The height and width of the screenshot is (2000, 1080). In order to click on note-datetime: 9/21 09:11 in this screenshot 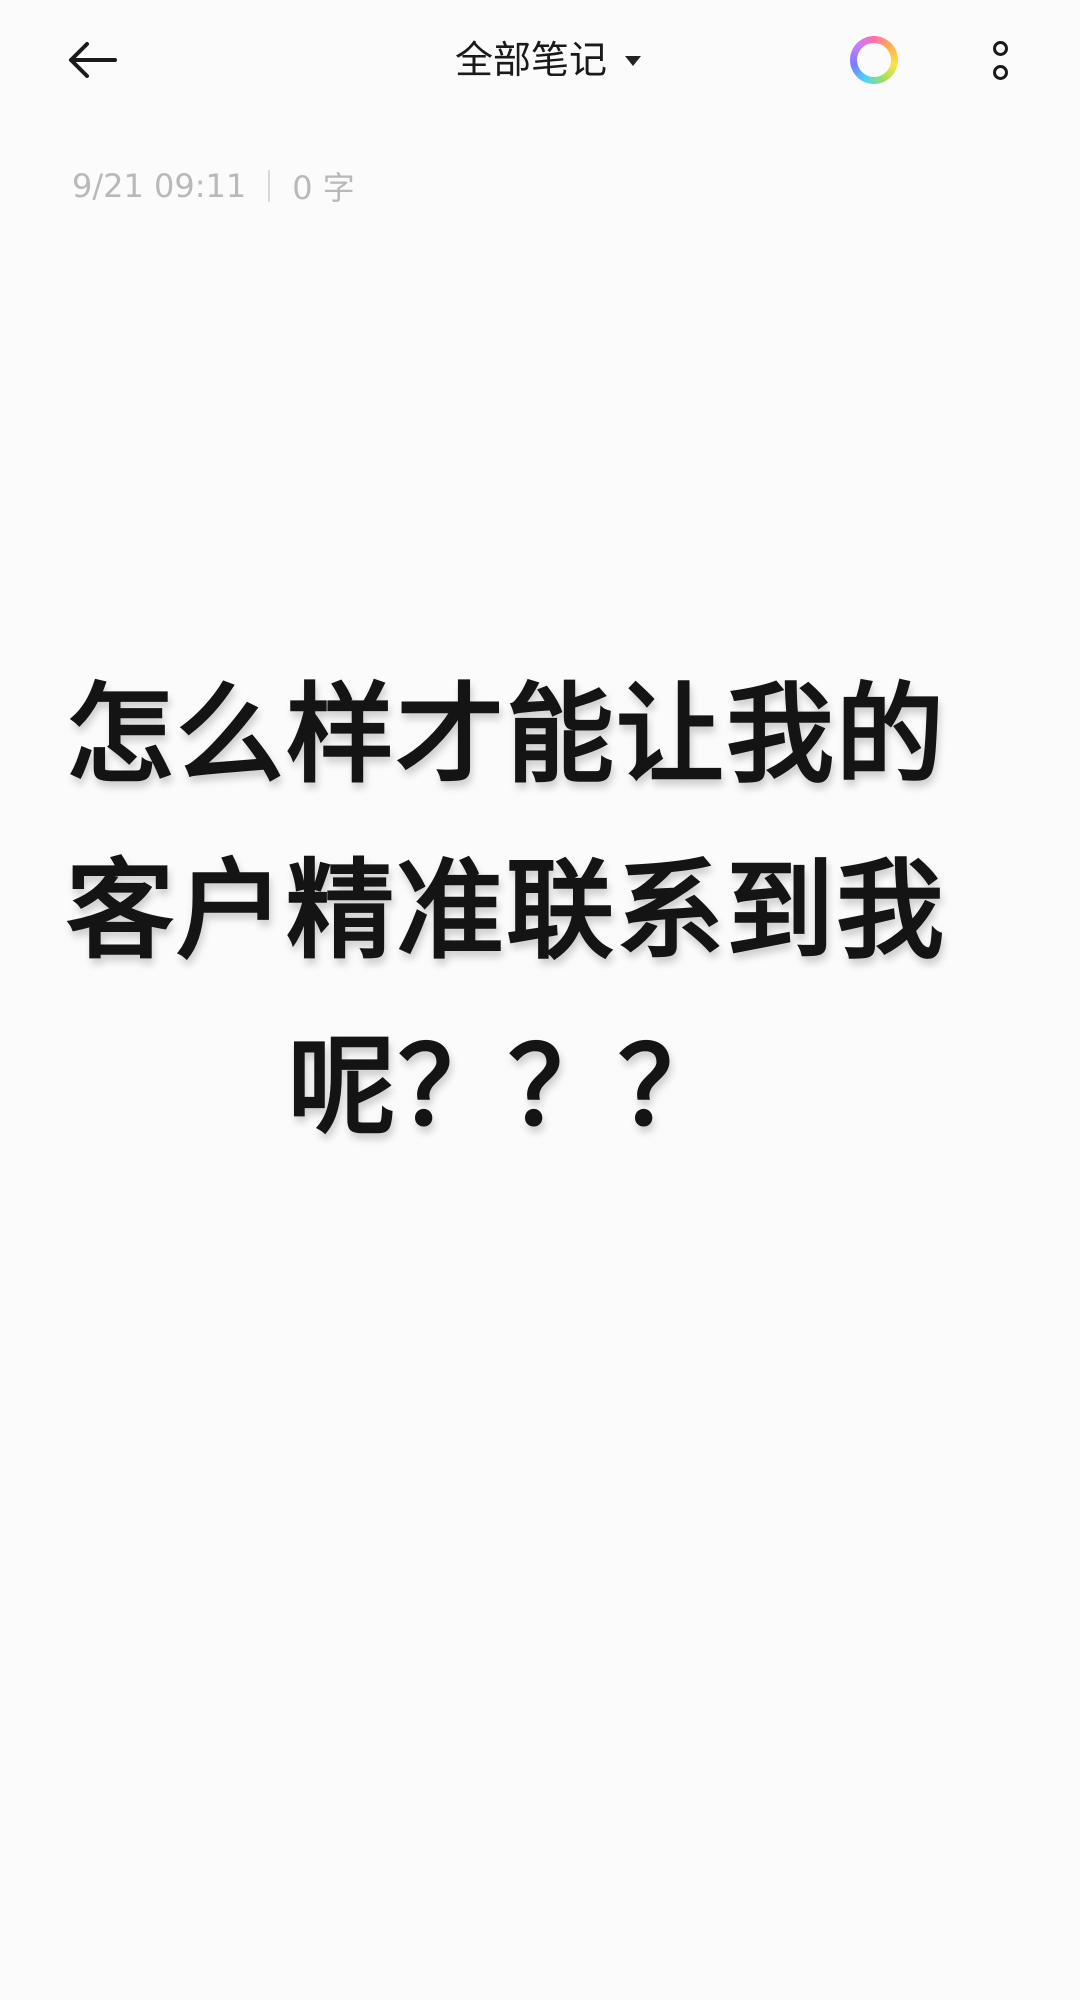, I will do `click(159, 186)`.